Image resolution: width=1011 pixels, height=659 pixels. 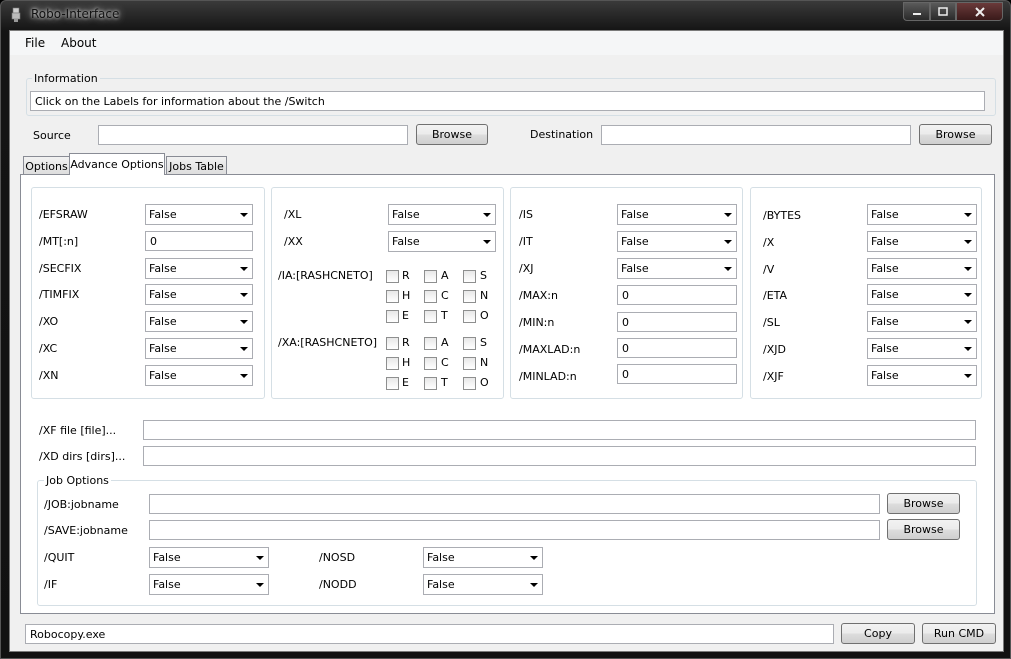 I want to click on destination-label: Destination, so click(x=561, y=134).